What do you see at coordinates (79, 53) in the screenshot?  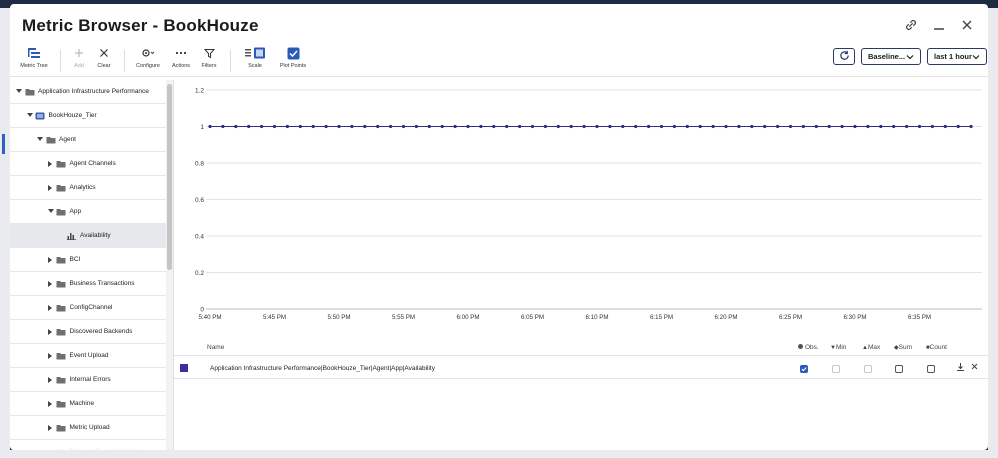 I see `plus-icon` at bounding box center [79, 53].